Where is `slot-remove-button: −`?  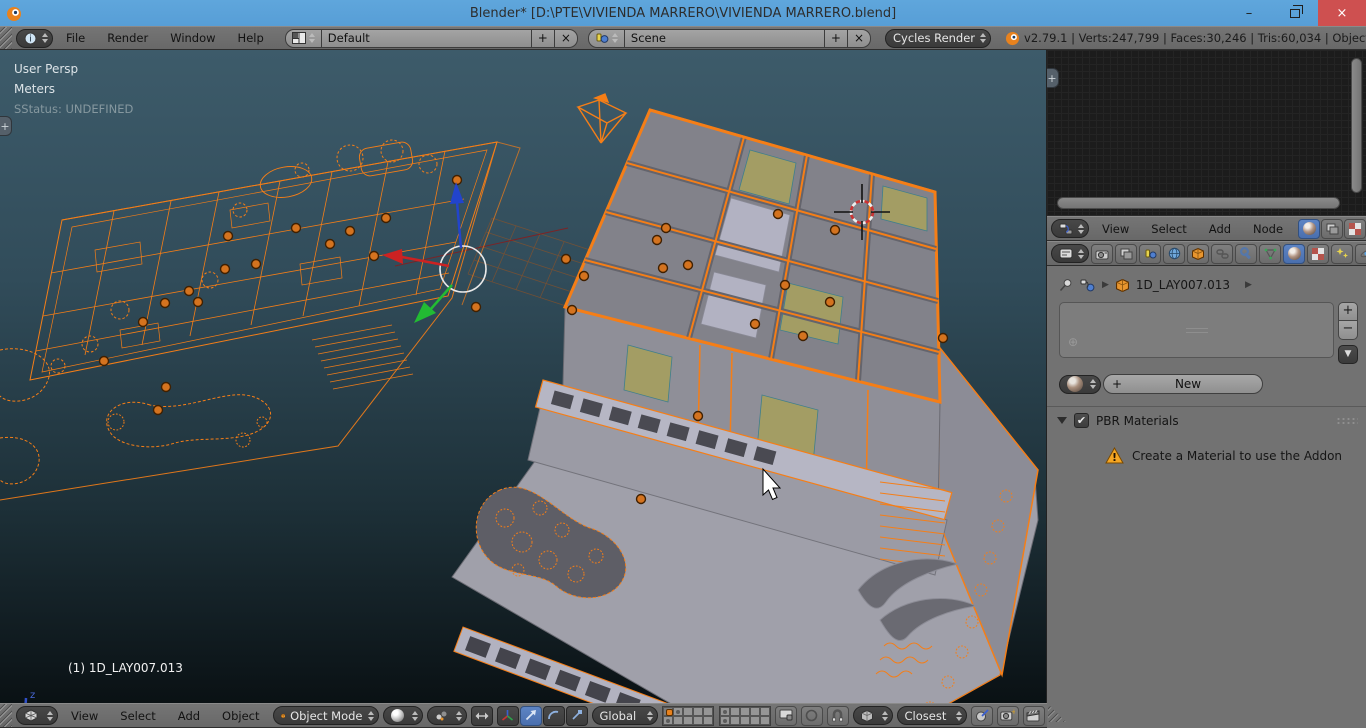 slot-remove-button: − is located at coordinates (1348, 330).